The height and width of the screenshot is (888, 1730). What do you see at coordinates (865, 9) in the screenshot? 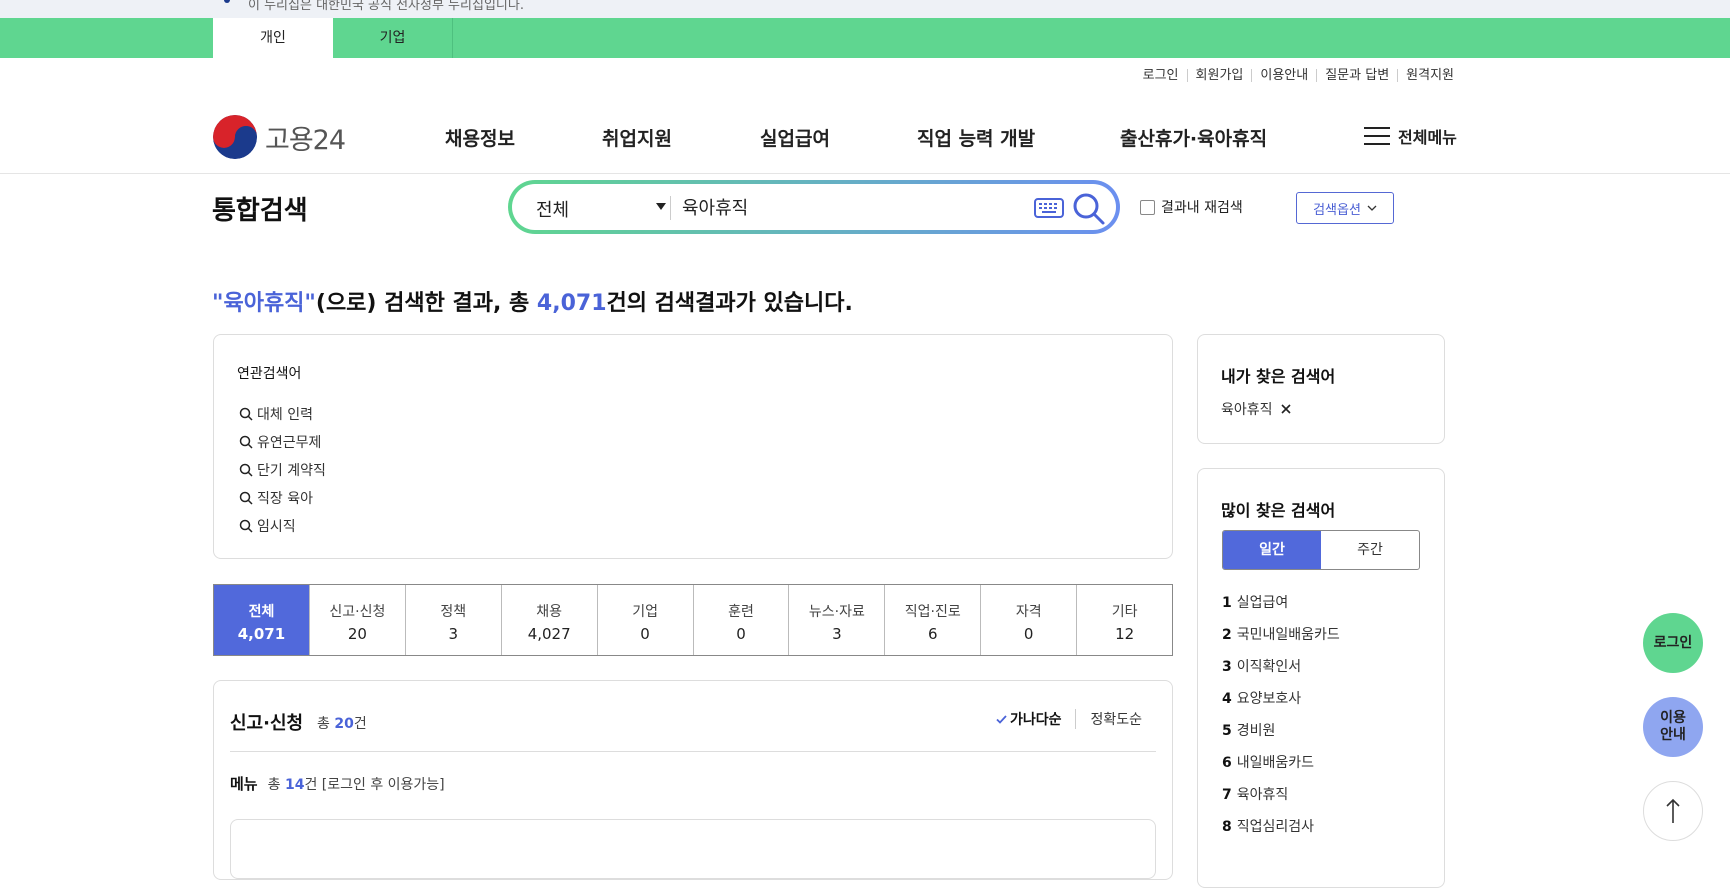
I see `gov-banner: 이 누리집은 대한민국 공식 전자정부 누리집입니다.` at bounding box center [865, 9].